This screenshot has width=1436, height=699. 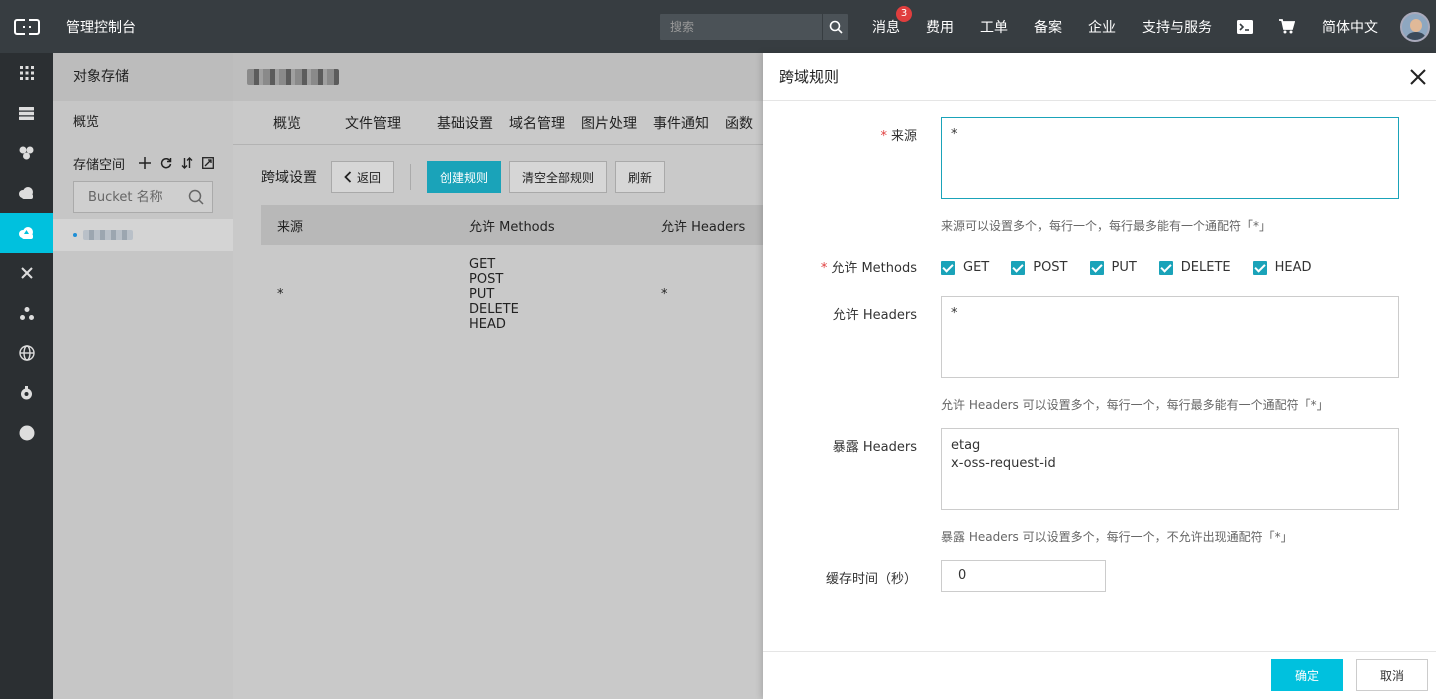 I want to click on bucket-title-redacted, so click(x=293, y=77).